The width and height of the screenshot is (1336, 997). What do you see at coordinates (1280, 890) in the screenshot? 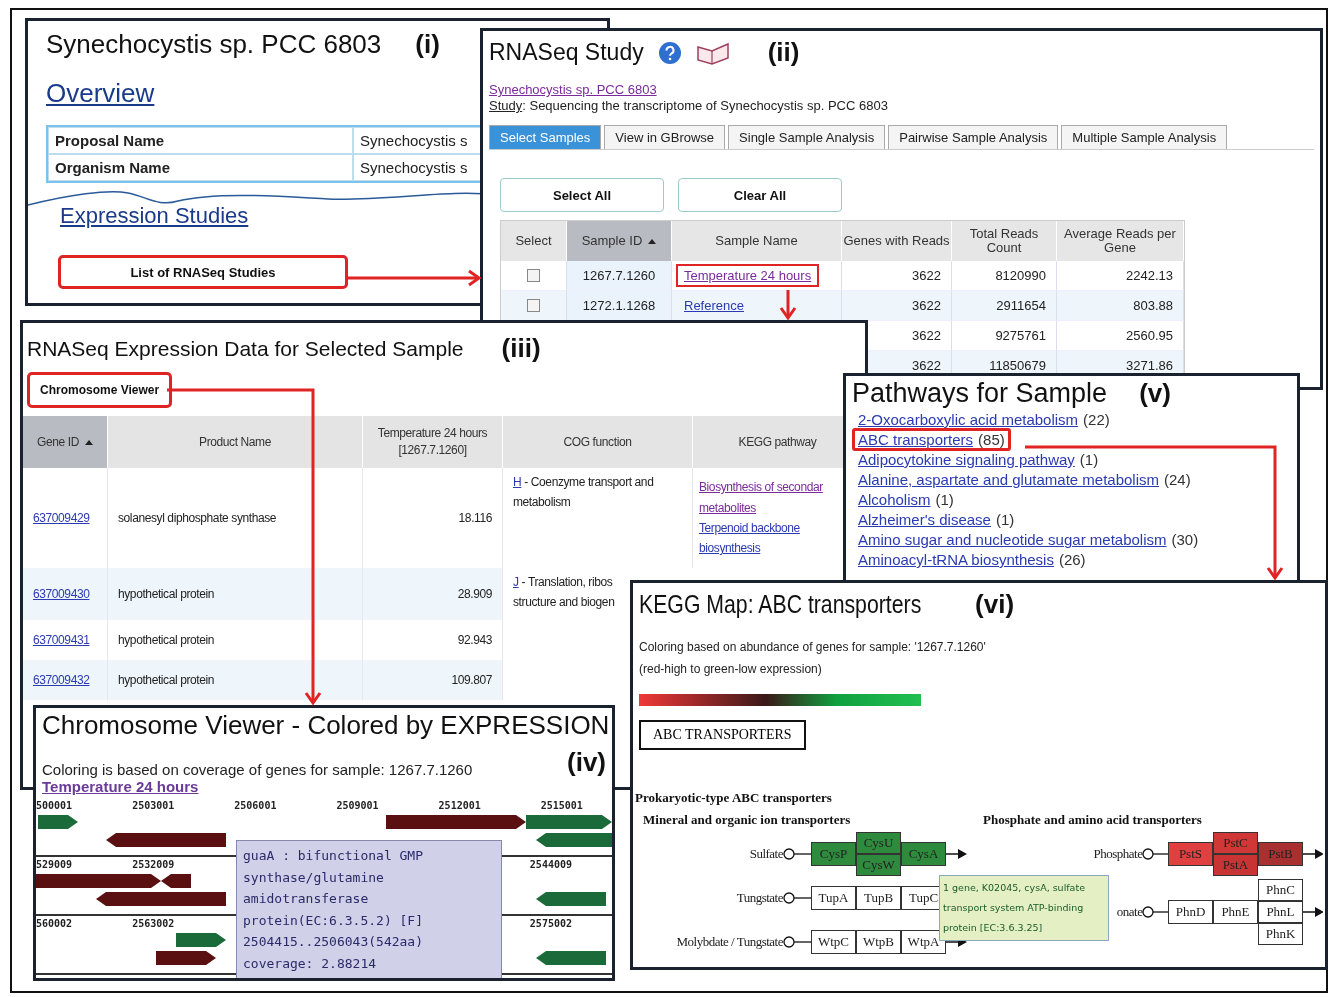
I see `gene-box: PhnC` at bounding box center [1280, 890].